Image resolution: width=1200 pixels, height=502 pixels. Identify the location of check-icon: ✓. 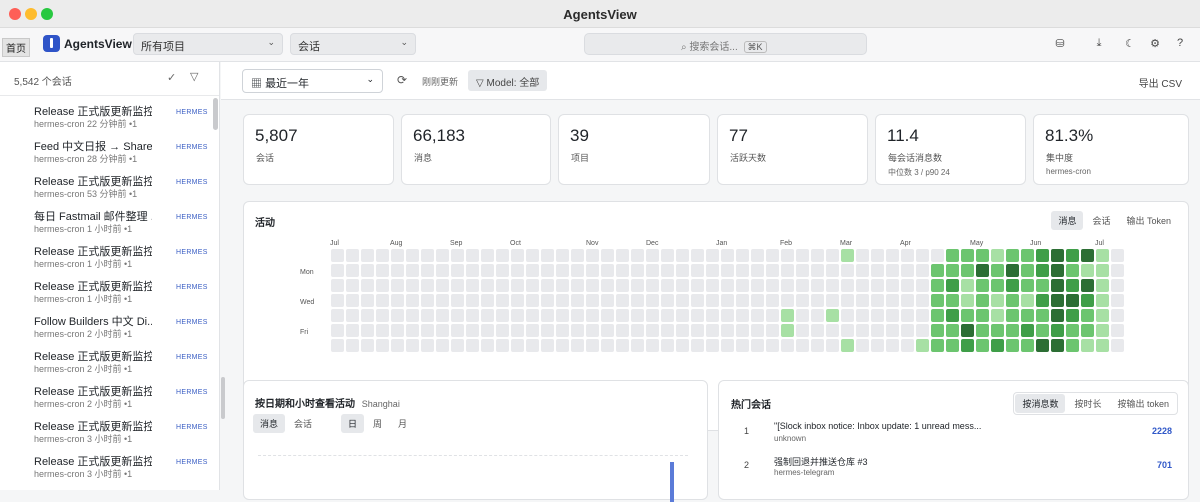
(171, 77).